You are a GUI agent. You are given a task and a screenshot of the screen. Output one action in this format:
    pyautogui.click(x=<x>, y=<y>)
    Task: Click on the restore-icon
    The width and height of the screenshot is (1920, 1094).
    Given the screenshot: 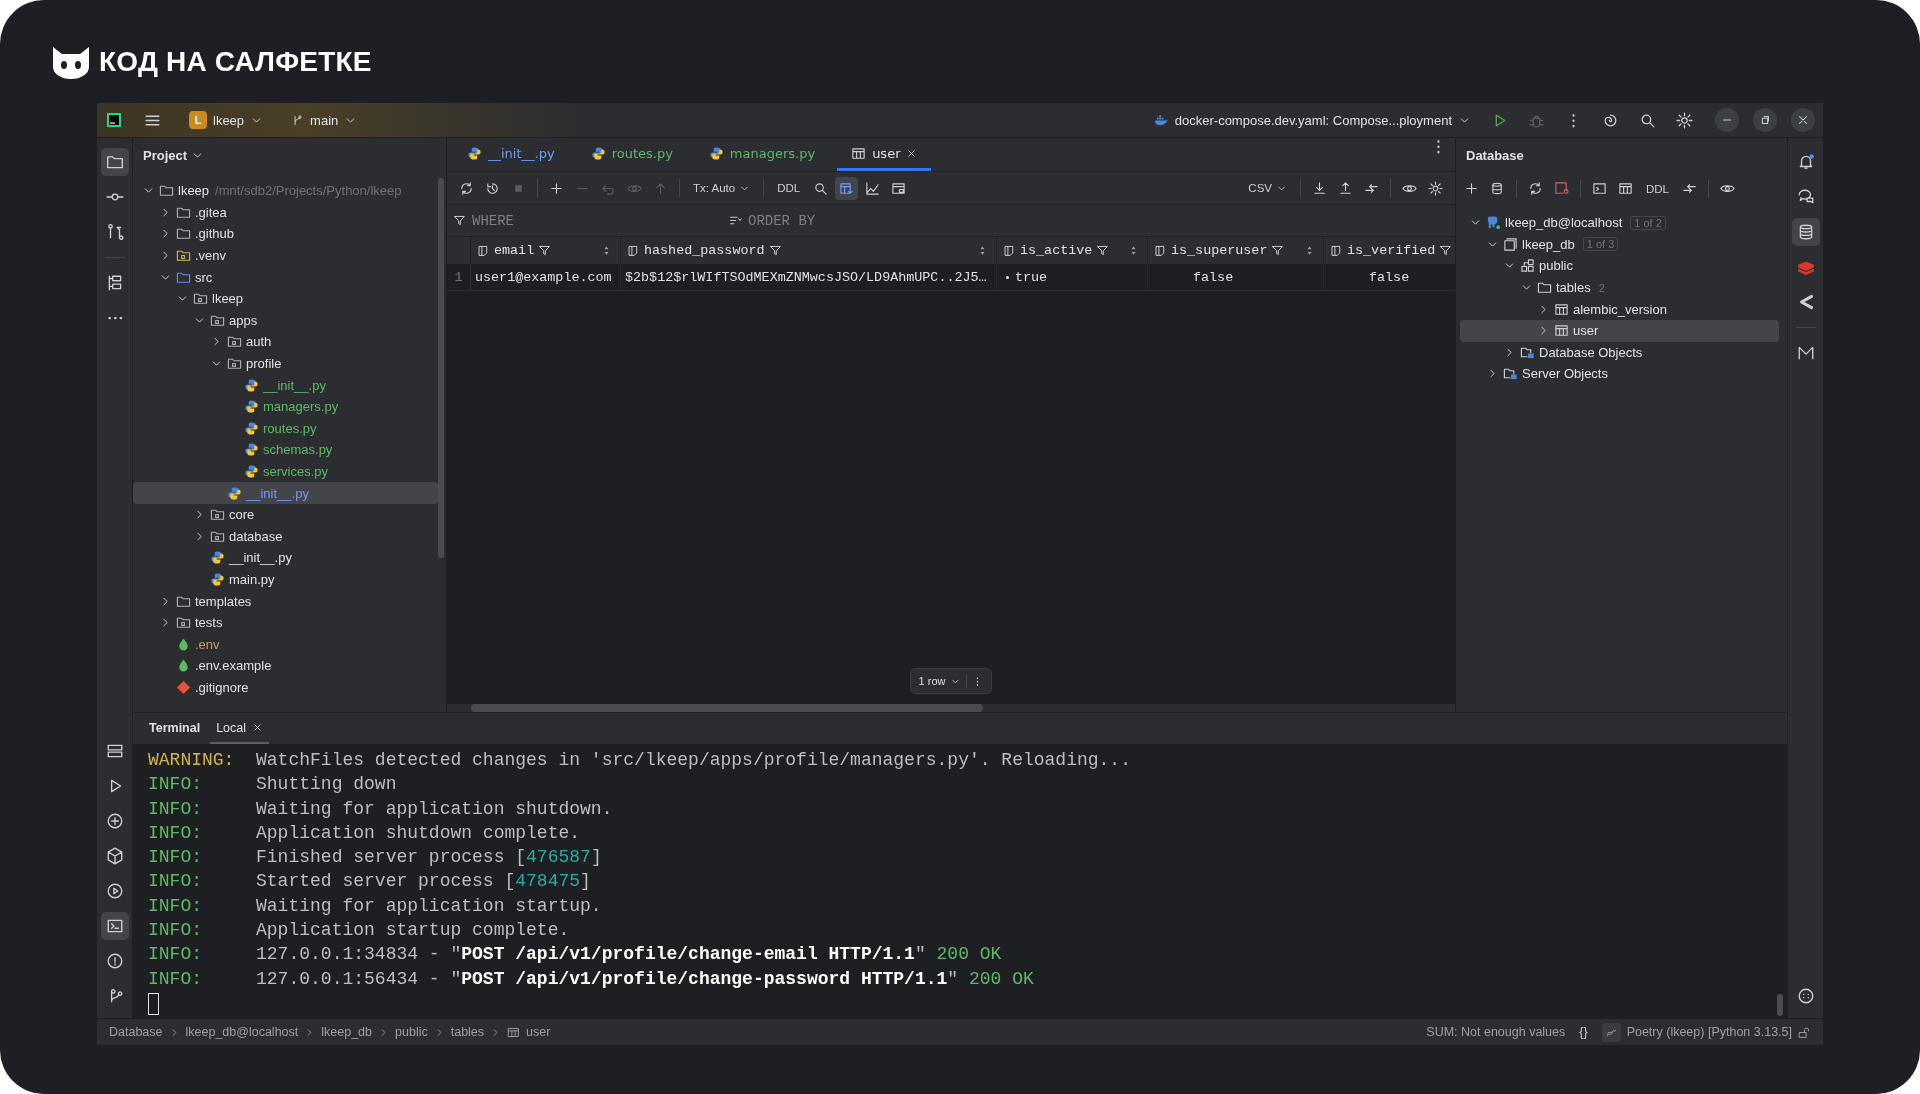 What is the action you would take?
    pyautogui.click(x=1765, y=120)
    